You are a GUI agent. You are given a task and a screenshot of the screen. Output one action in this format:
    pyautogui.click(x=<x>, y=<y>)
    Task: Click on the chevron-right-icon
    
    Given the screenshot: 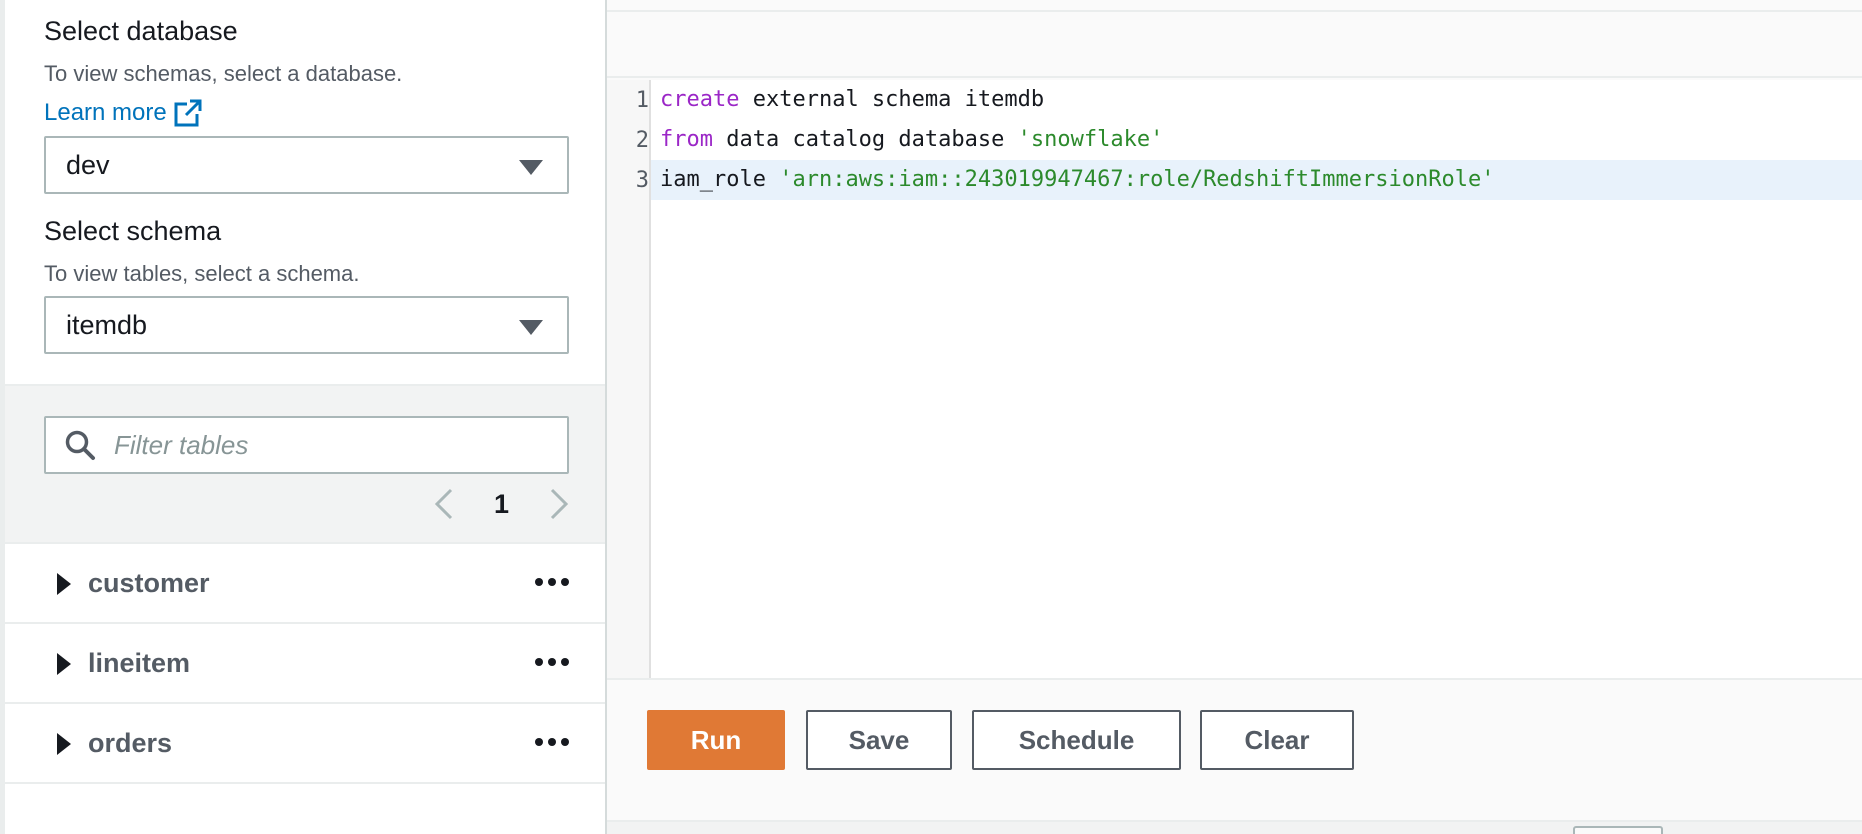 What is the action you would take?
    pyautogui.click(x=559, y=504)
    